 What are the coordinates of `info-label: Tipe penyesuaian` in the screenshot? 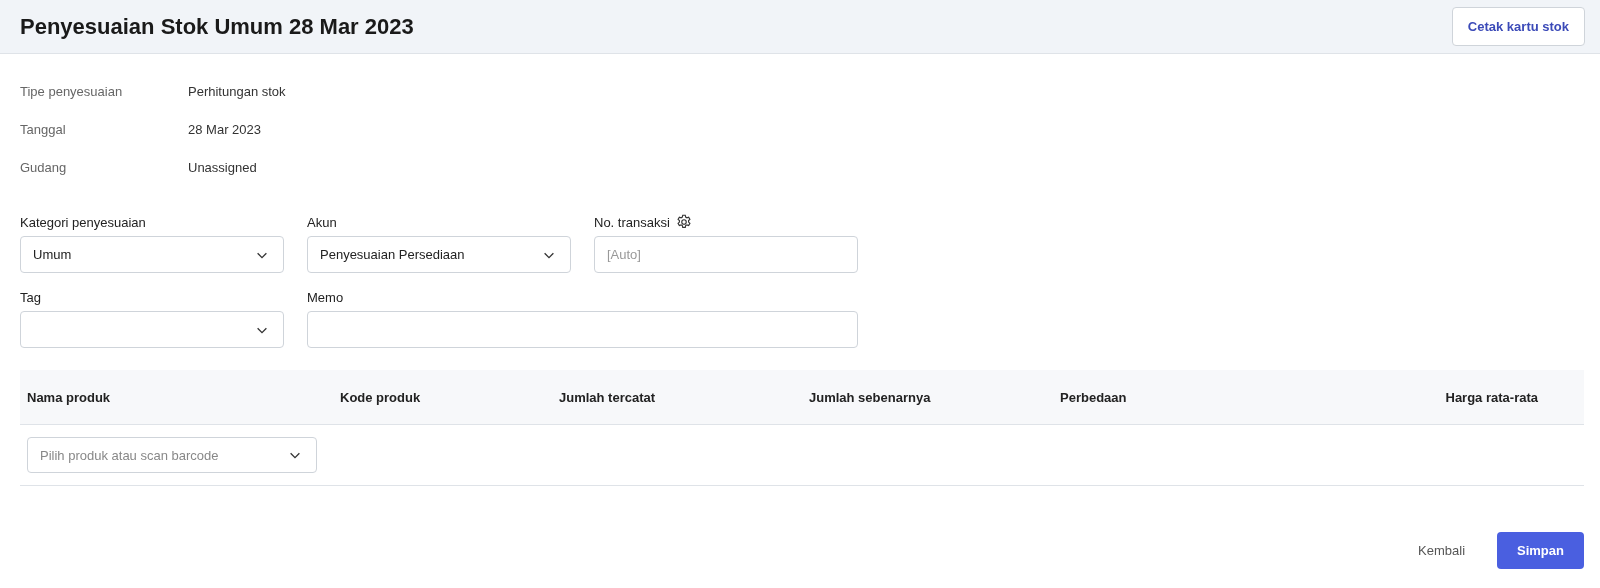 It's located at (72, 92).